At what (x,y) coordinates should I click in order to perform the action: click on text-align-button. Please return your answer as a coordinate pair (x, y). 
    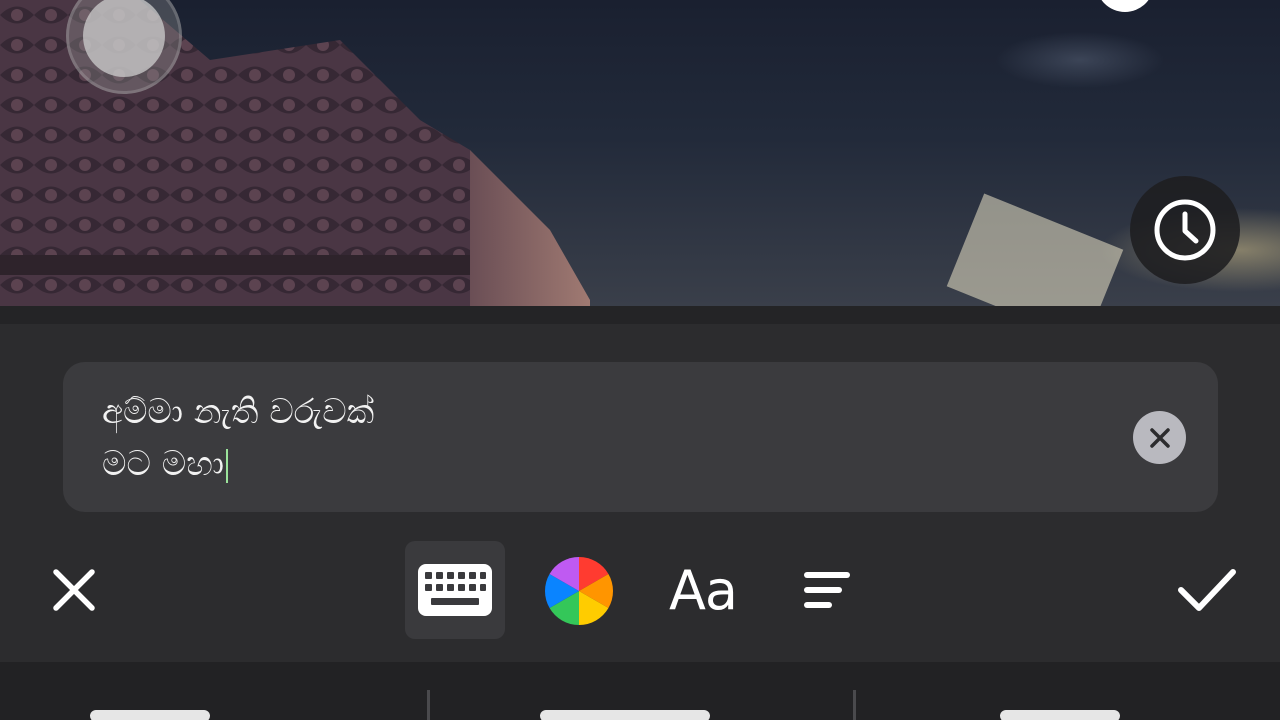
    Looking at the image, I should click on (827, 590).